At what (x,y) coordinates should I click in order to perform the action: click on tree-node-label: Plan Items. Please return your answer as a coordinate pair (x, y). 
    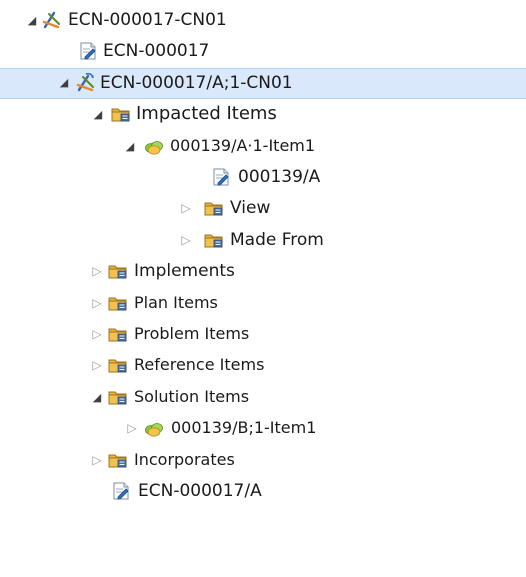
    Looking at the image, I should click on (176, 302).